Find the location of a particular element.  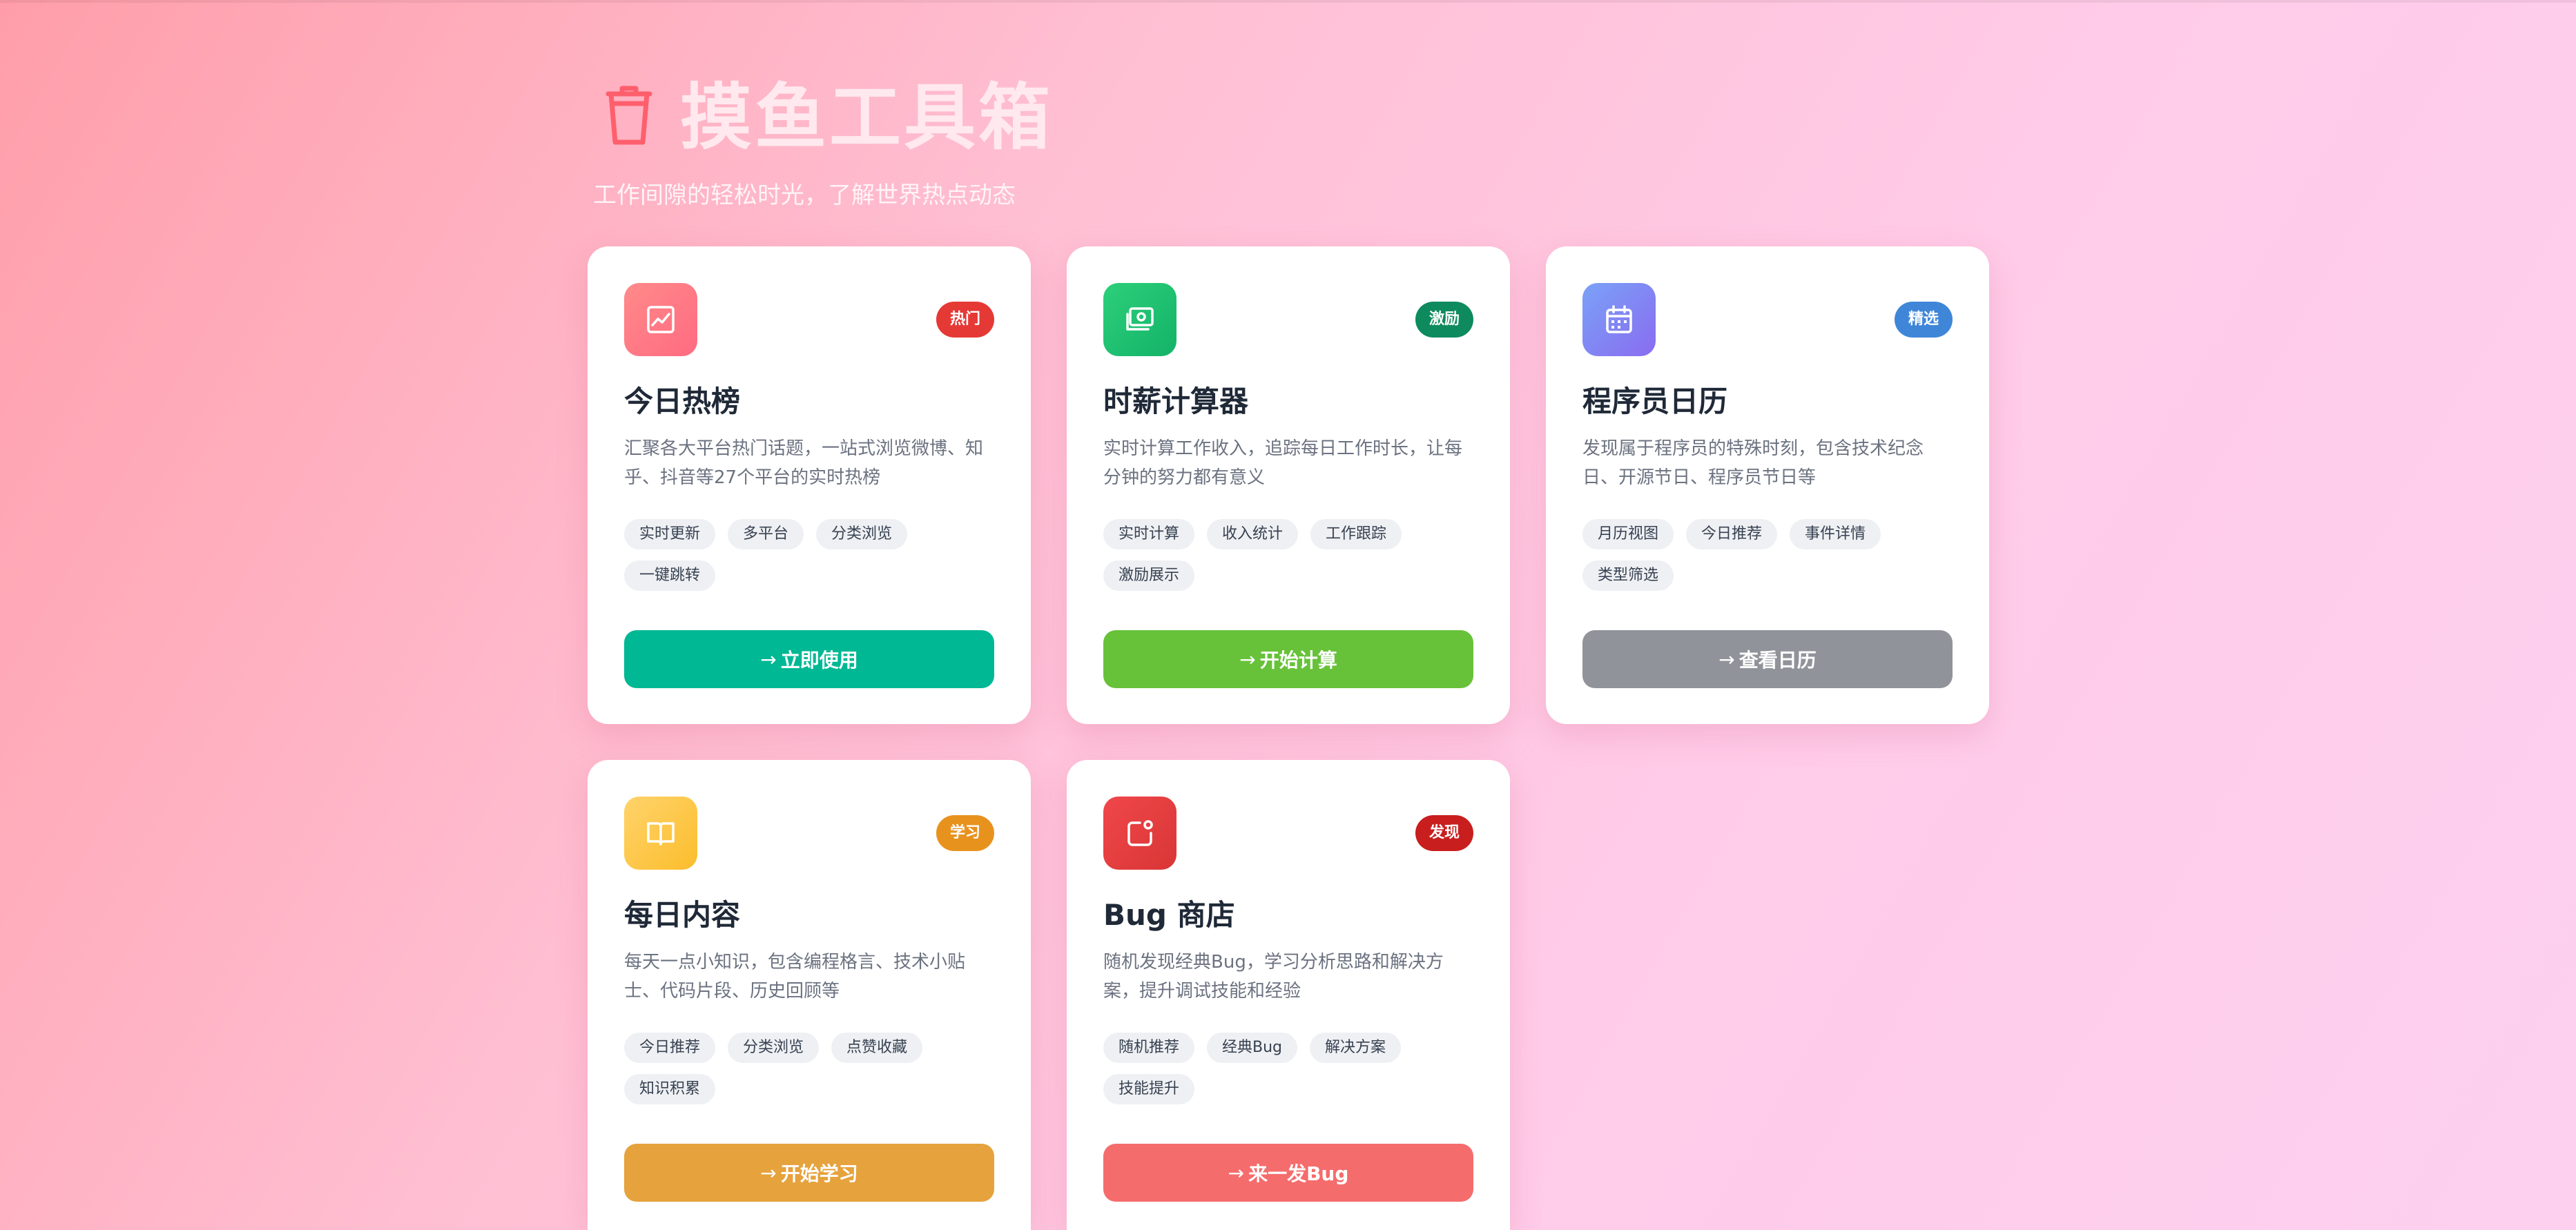

page-header: 摸鱼工具箱 工作间隙的轻松时光，了解世界热点动态 is located at coordinates (1071, 148).